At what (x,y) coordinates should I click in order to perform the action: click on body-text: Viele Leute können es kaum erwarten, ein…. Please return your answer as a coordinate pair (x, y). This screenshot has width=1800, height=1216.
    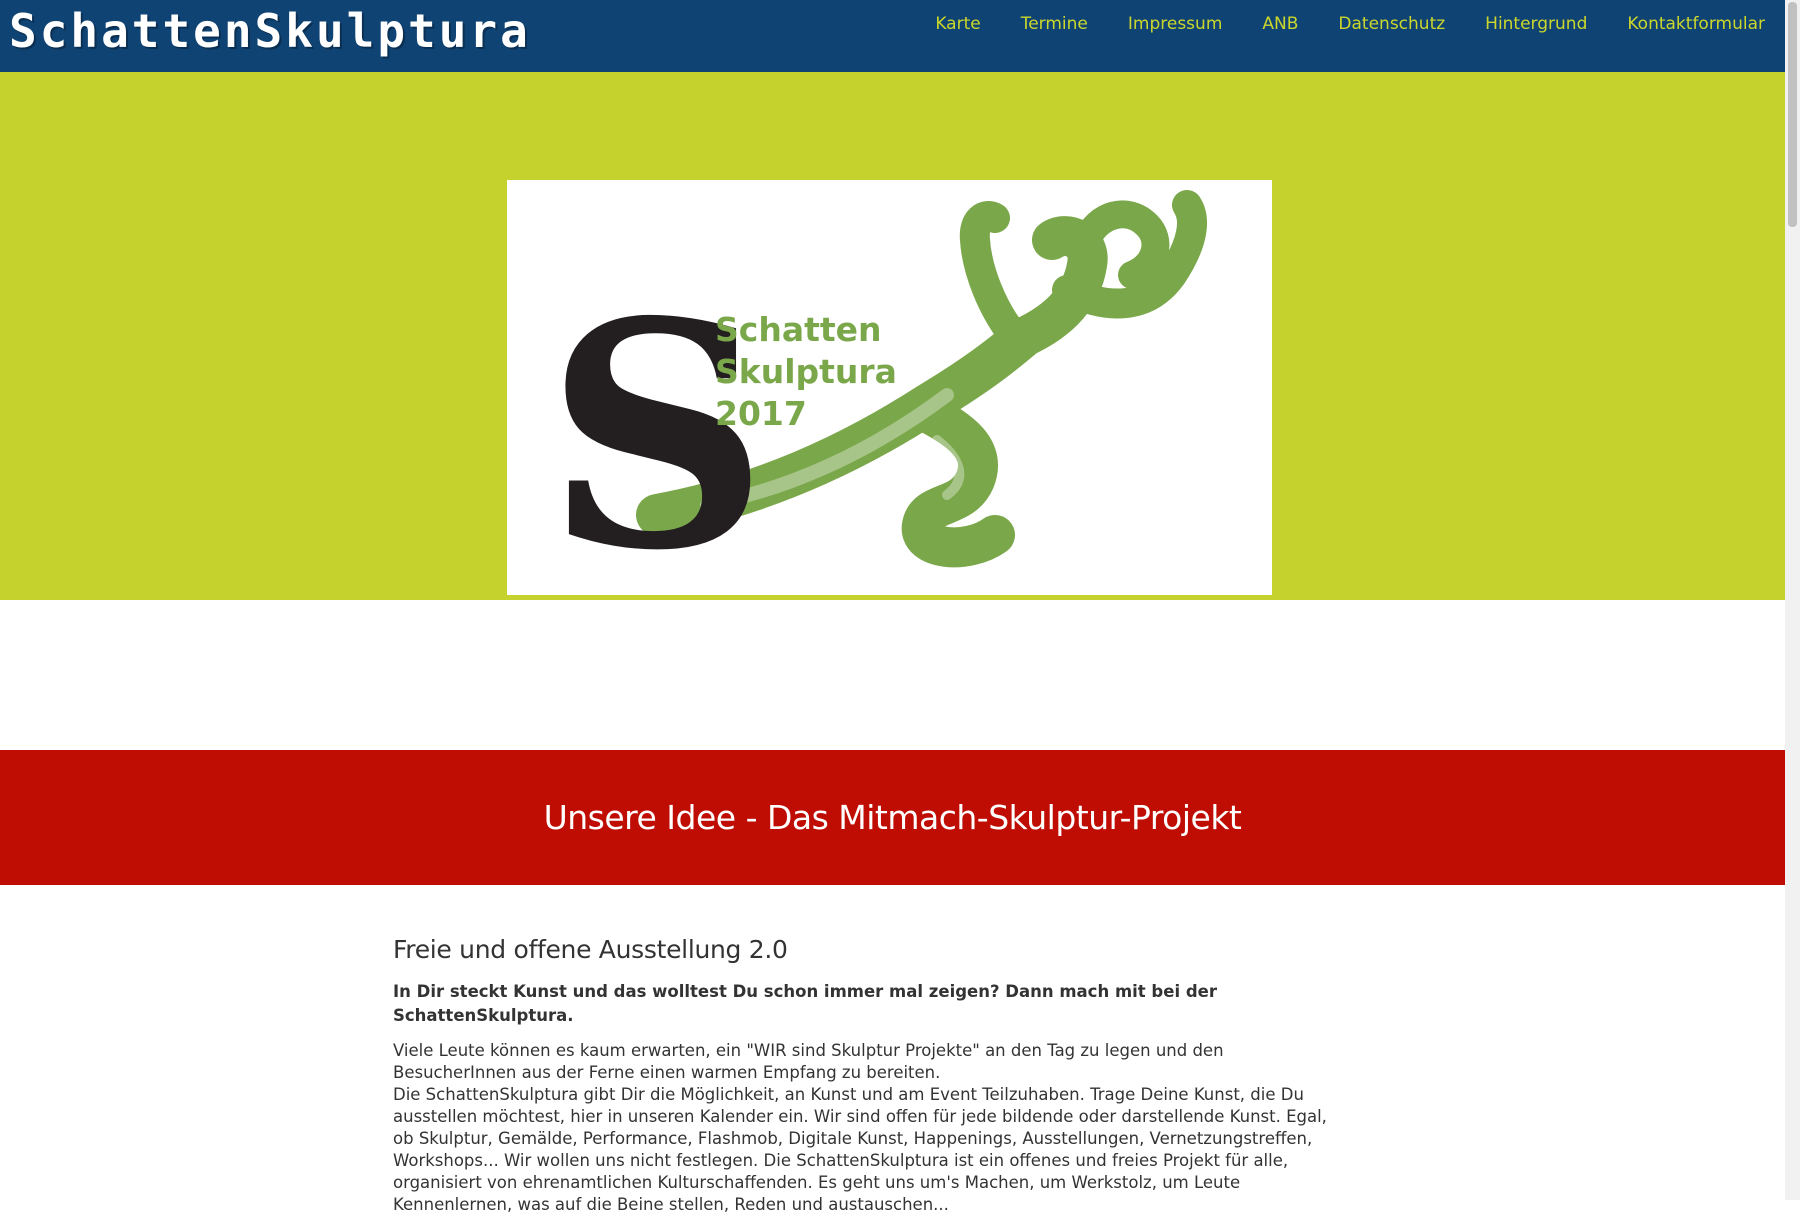
    Looking at the image, I should click on (870, 1128).